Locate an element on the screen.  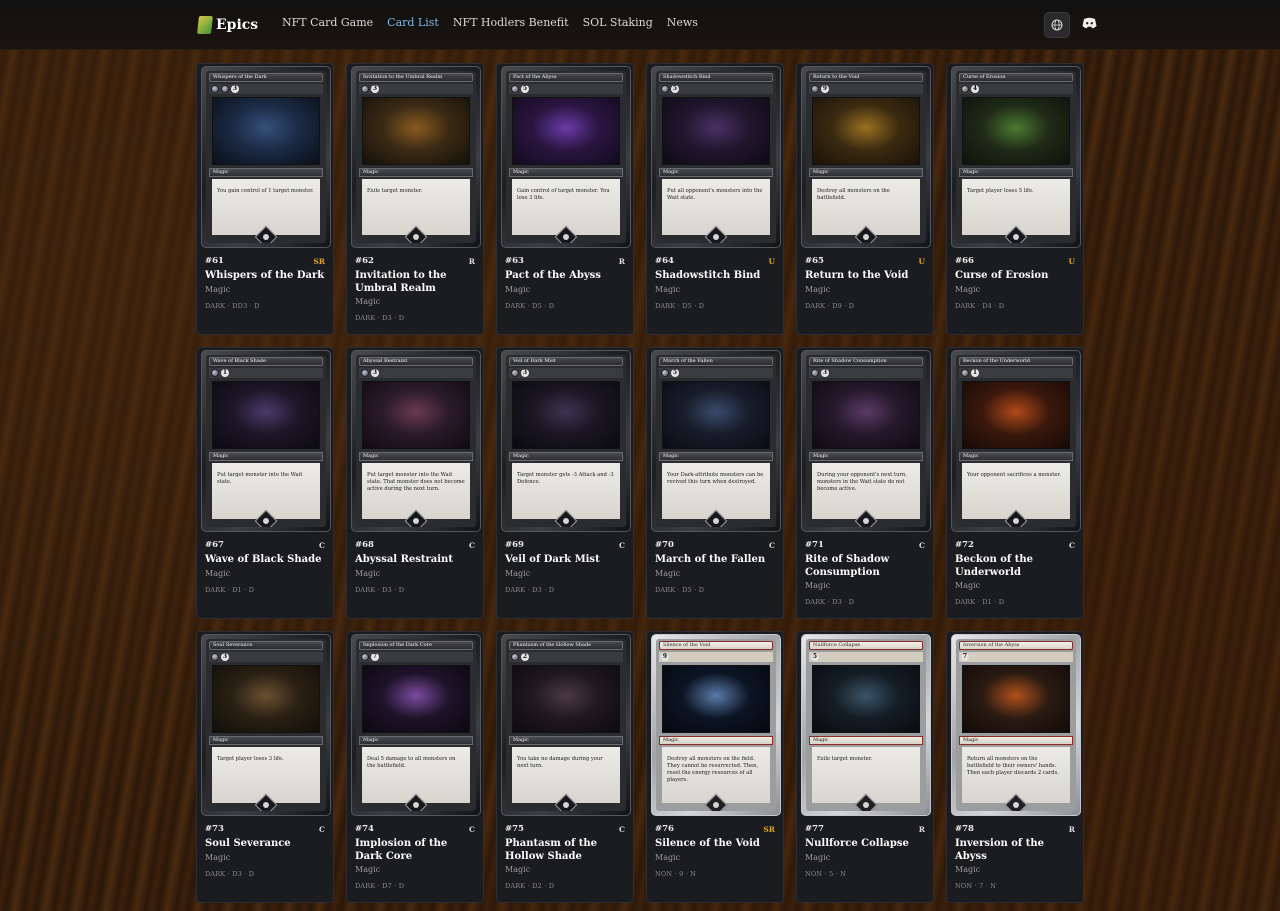
card-image-title: Pact of the Abyss is located at coordinates (566, 77).